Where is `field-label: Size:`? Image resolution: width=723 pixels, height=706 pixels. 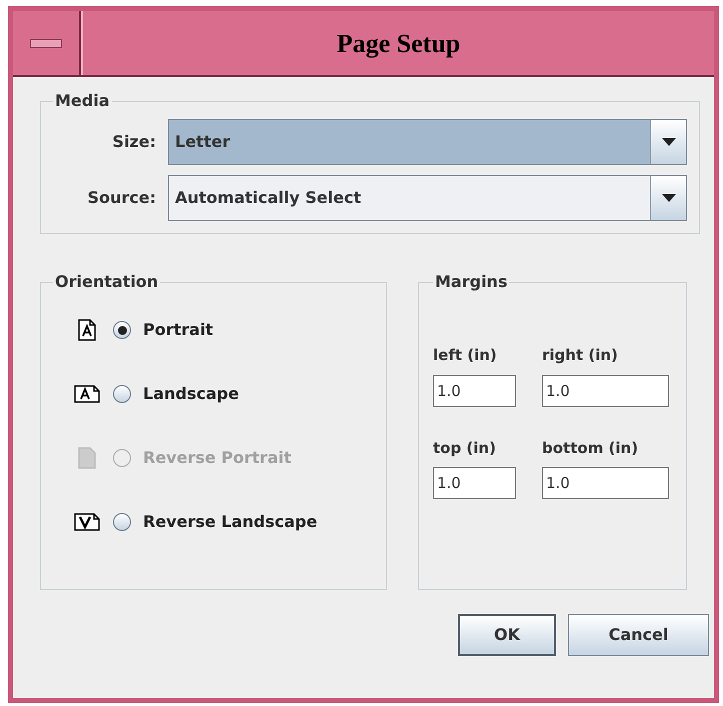
field-label: Size: is located at coordinates (133, 142).